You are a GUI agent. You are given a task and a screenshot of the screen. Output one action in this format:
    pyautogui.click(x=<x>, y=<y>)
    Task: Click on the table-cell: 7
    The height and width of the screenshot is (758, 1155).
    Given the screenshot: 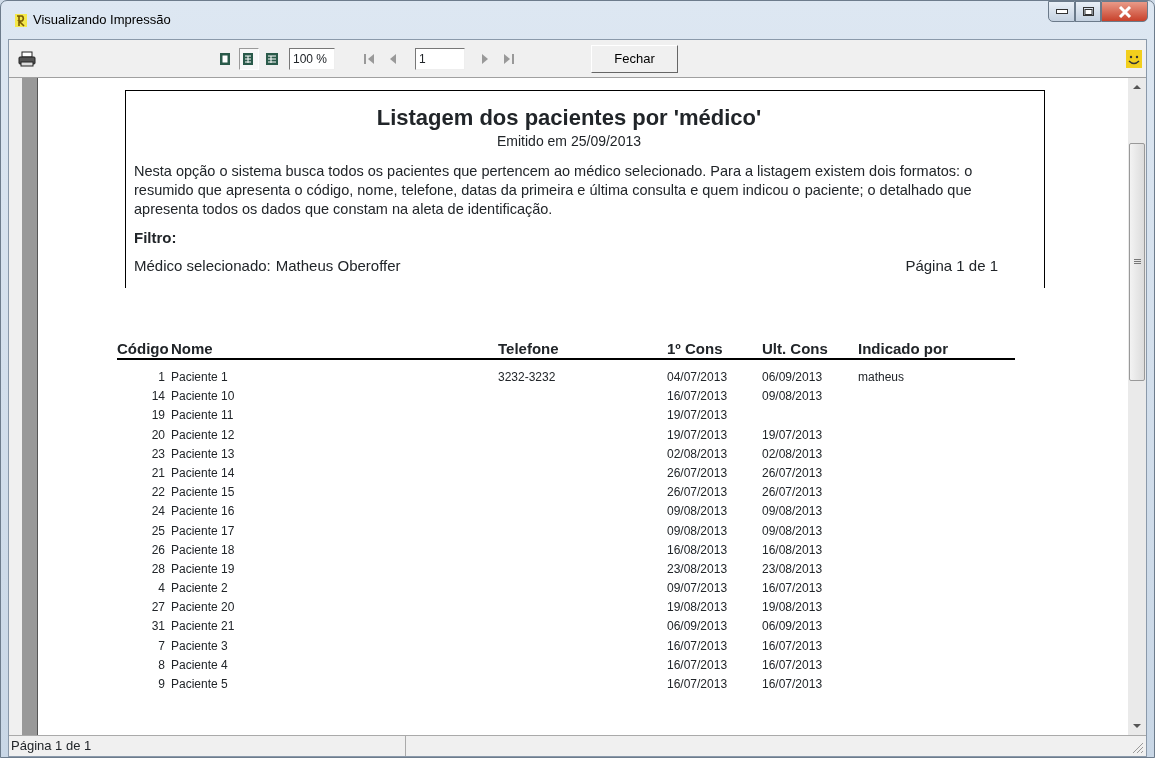 What is the action you would take?
    pyautogui.click(x=161, y=645)
    